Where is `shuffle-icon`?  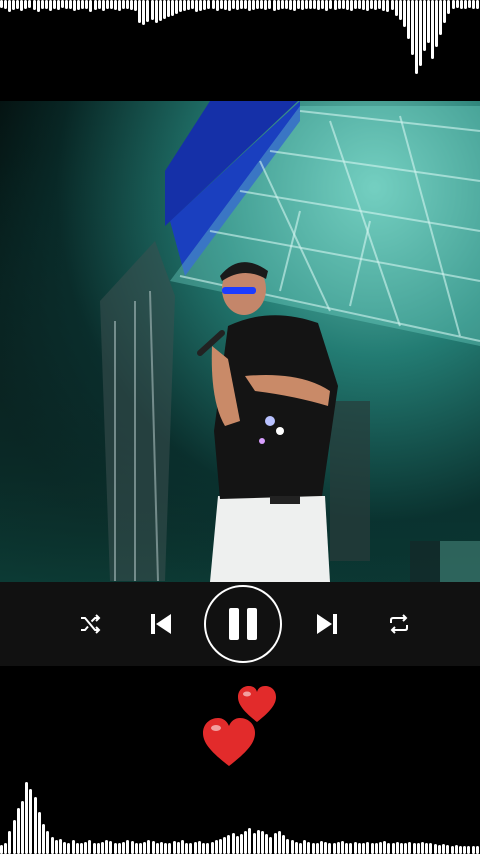
shuffle-icon is located at coordinates (91, 624).